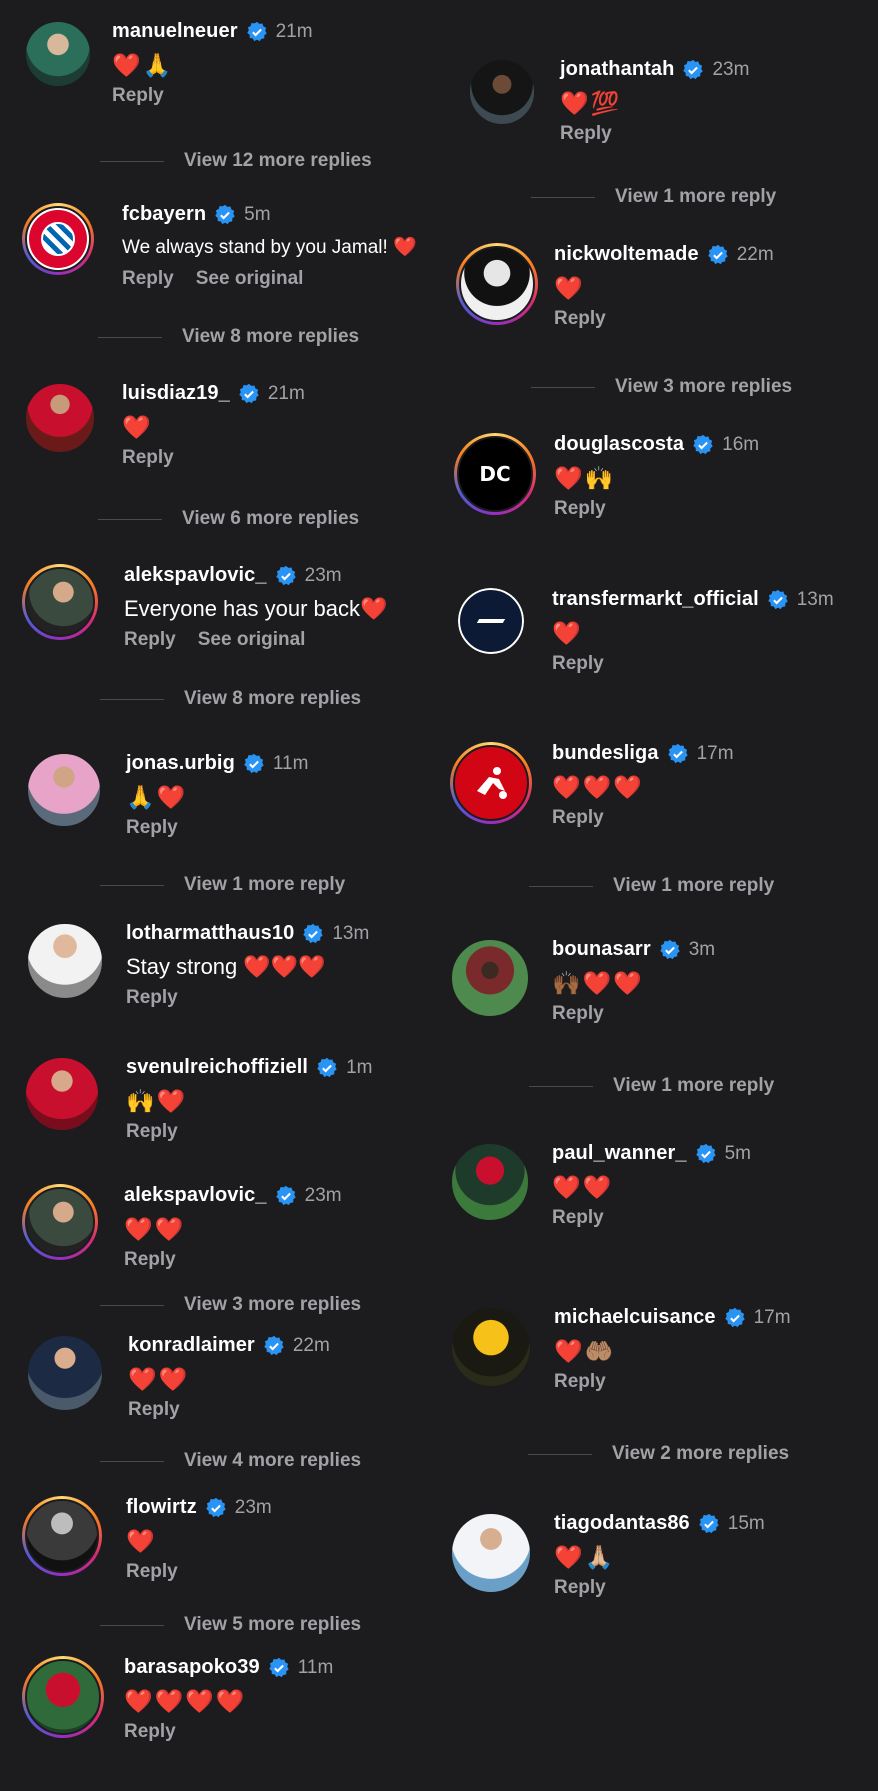 This screenshot has height=1791, width=878. What do you see at coordinates (617, 69) in the screenshot?
I see `username: jonathantah` at bounding box center [617, 69].